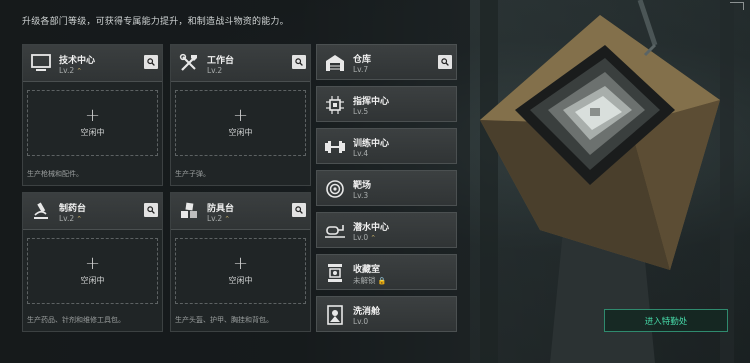  What do you see at coordinates (367, 312) in the screenshot?
I see `facility-title: 洗消舱` at bounding box center [367, 312].